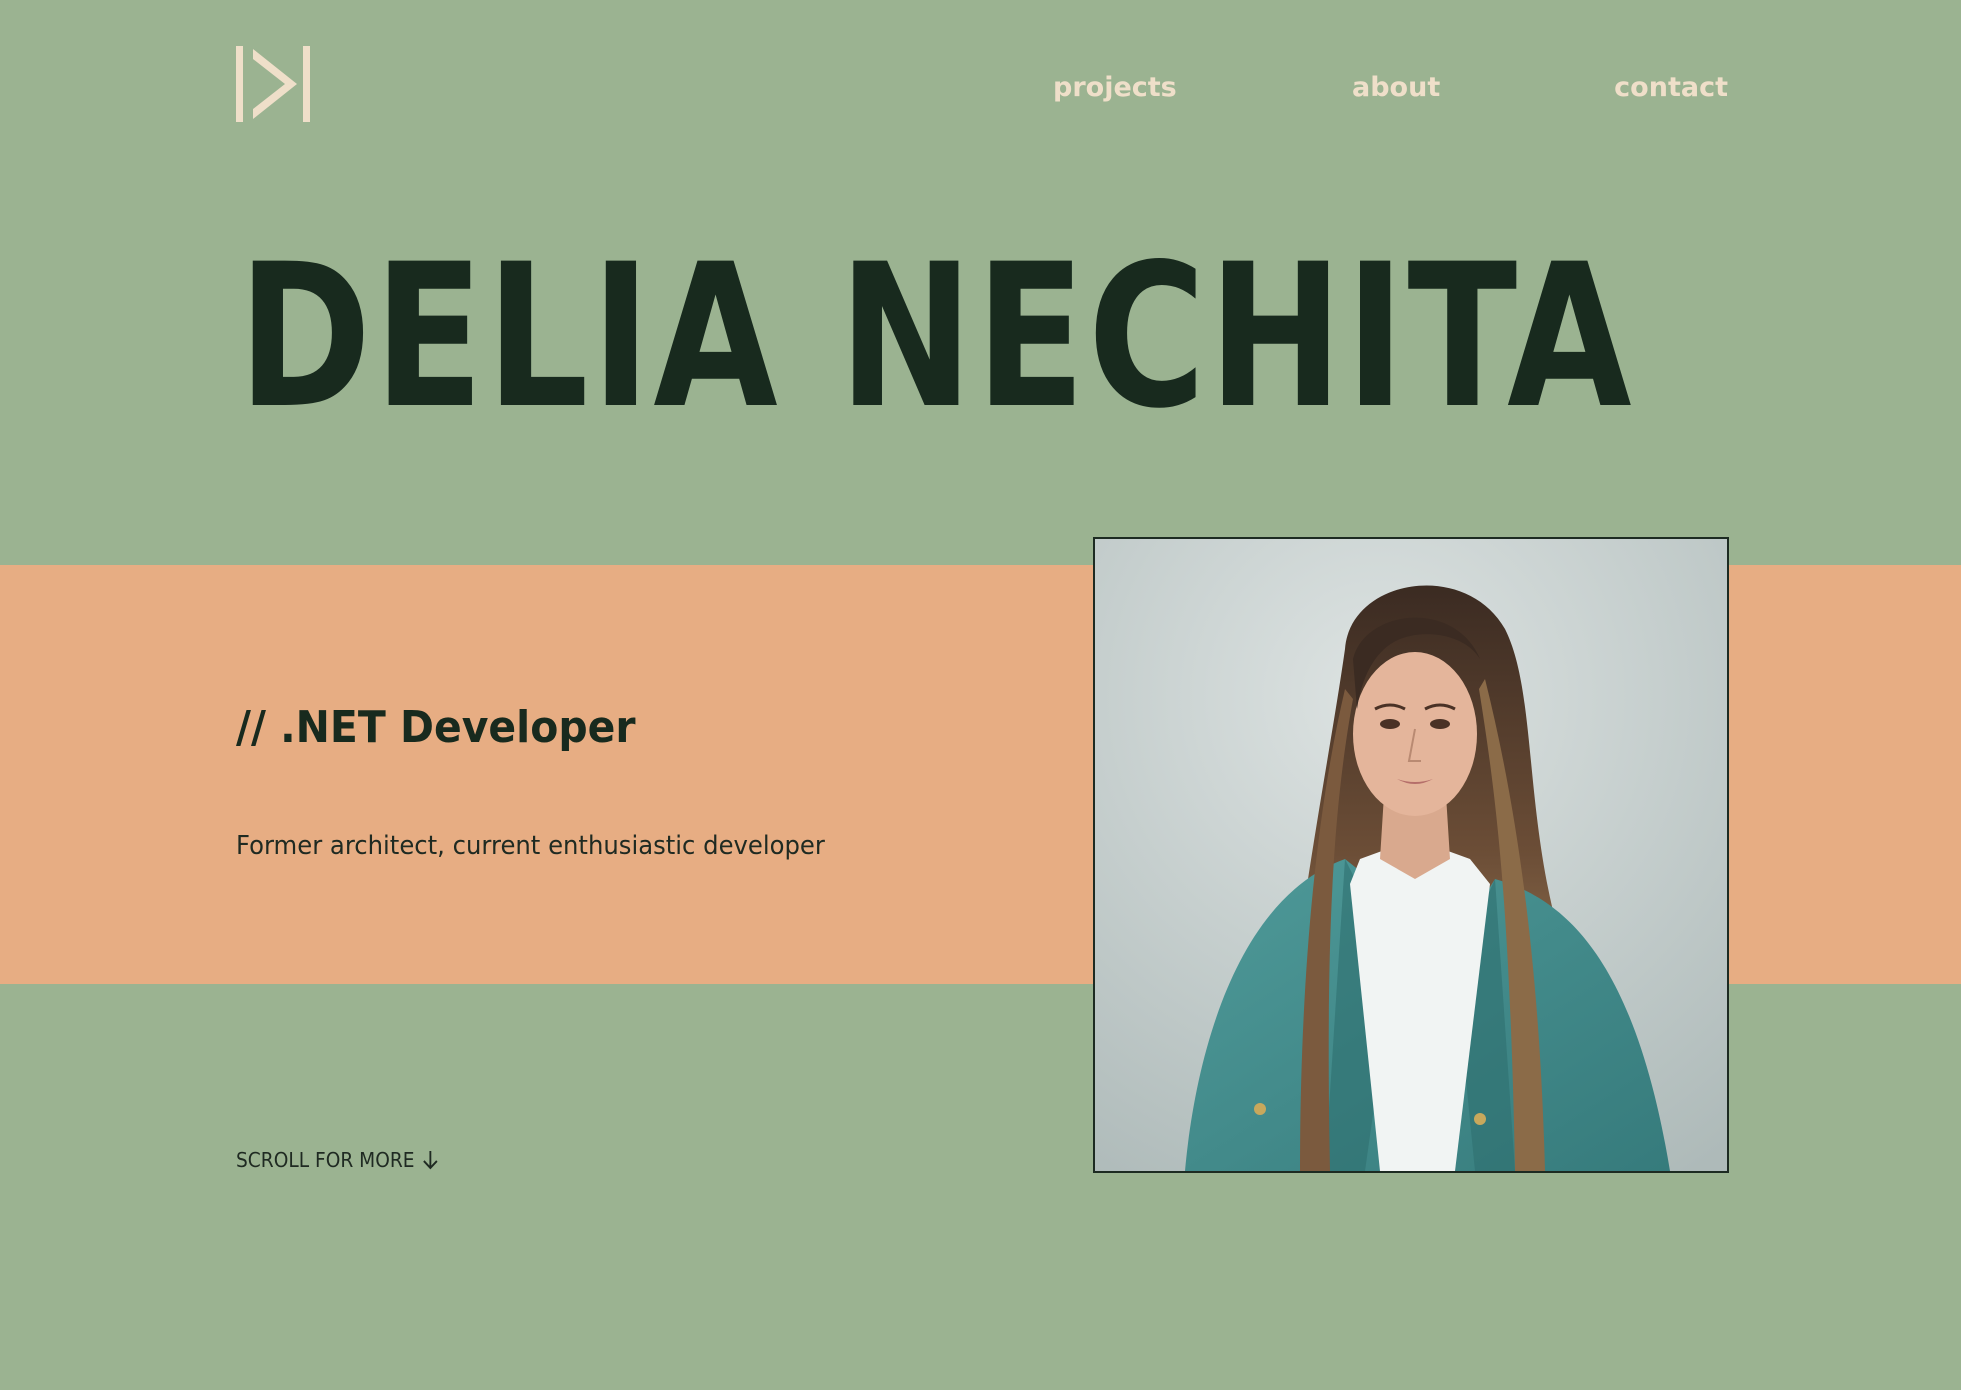 This screenshot has width=1961, height=1390. I want to click on portrait-photo, so click(1411, 855).